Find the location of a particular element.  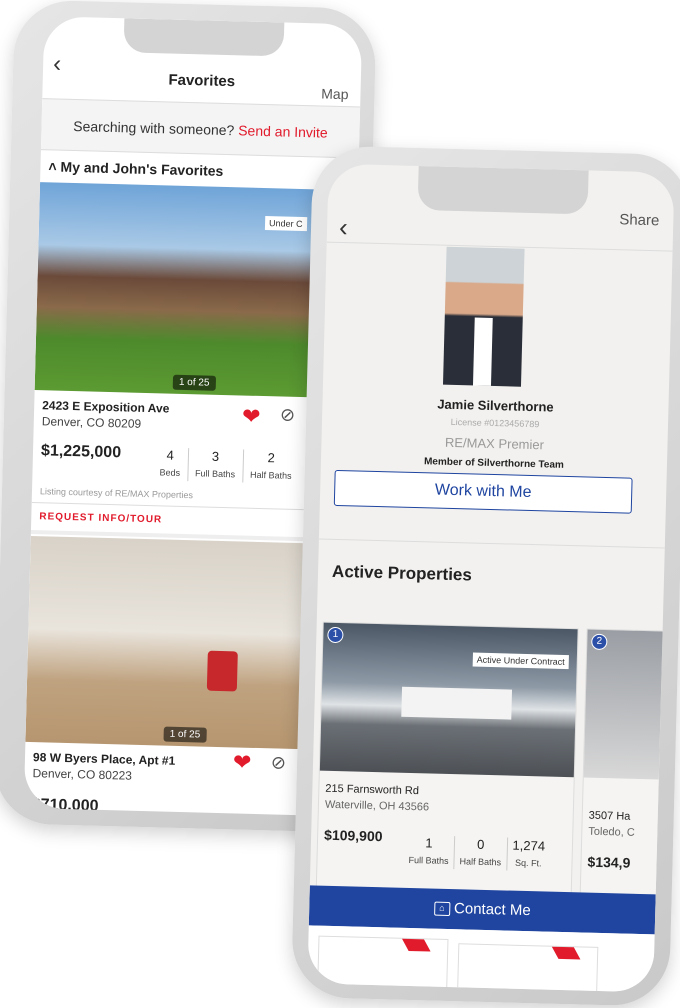

agent-brokerage: RE/MAX Premier is located at coordinates (494, 443).